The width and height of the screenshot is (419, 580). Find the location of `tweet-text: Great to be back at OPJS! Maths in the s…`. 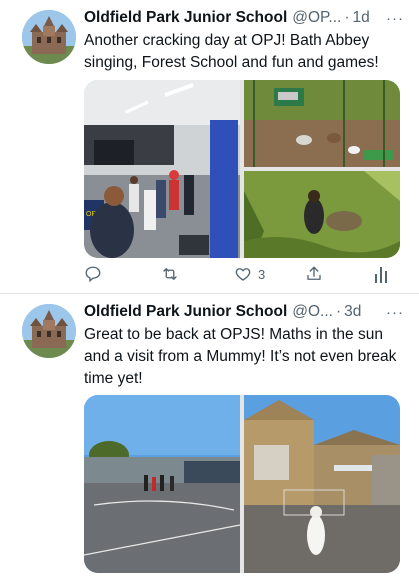

tweet-text: Great to be back at OPJS! Maths in the s… is located at coordinates (240, 356).